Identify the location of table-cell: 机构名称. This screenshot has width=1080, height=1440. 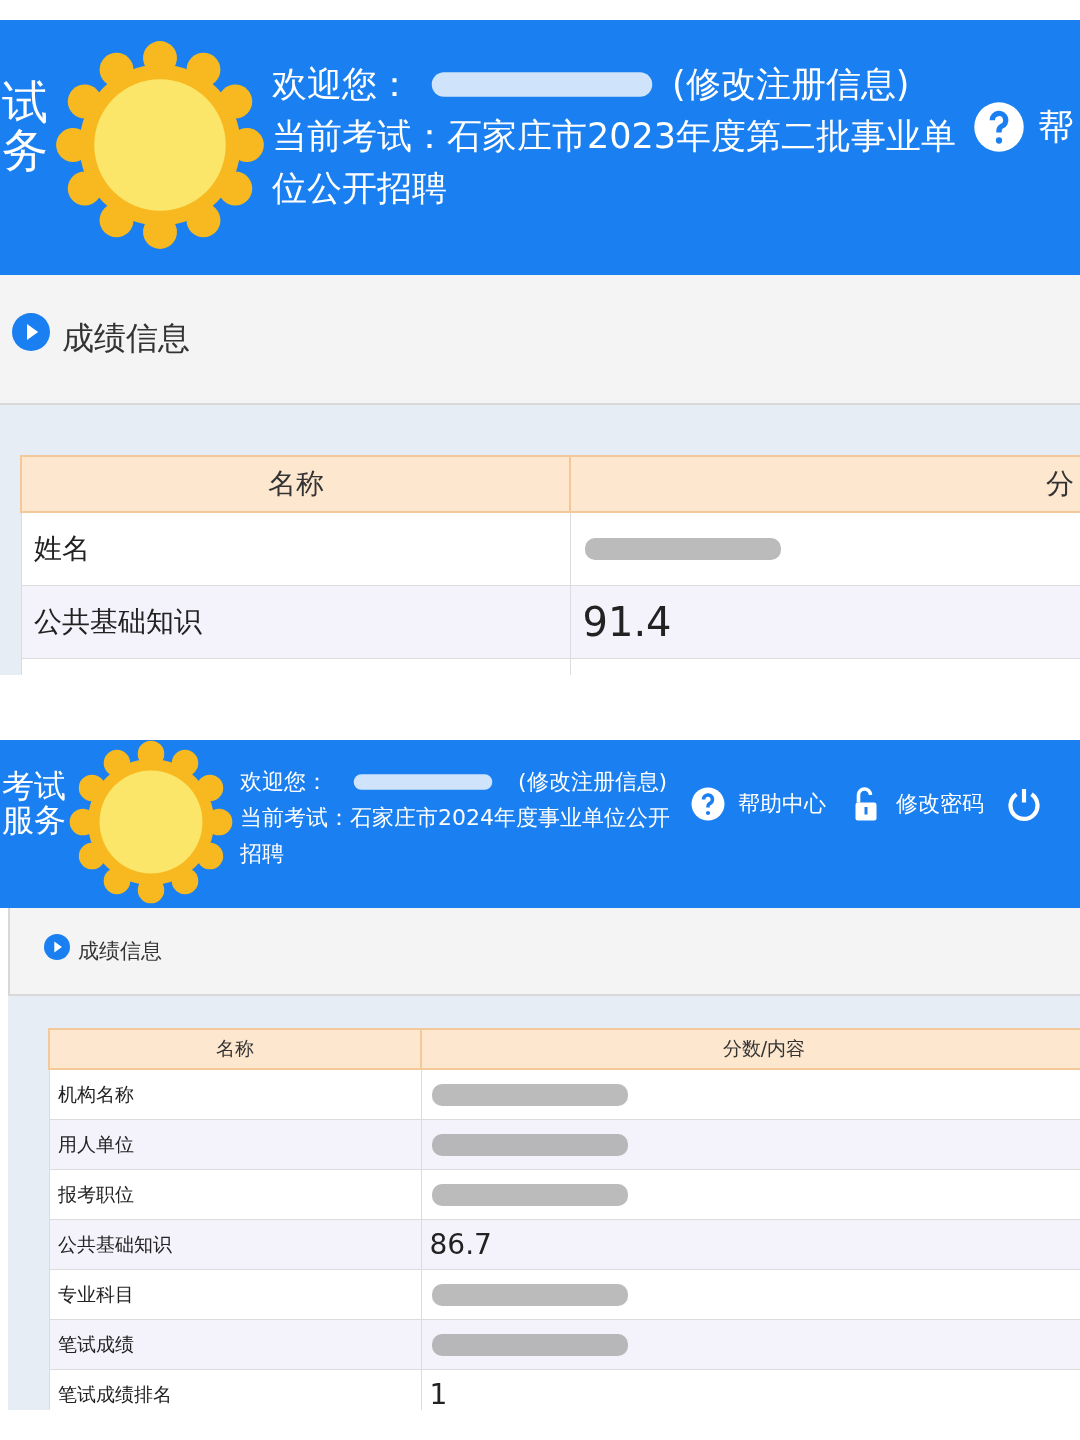
(235, 1094).